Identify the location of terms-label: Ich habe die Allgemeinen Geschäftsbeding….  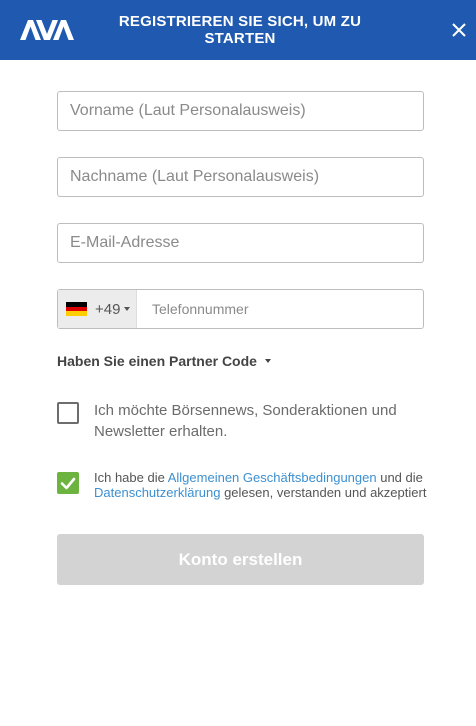
(264, 485).